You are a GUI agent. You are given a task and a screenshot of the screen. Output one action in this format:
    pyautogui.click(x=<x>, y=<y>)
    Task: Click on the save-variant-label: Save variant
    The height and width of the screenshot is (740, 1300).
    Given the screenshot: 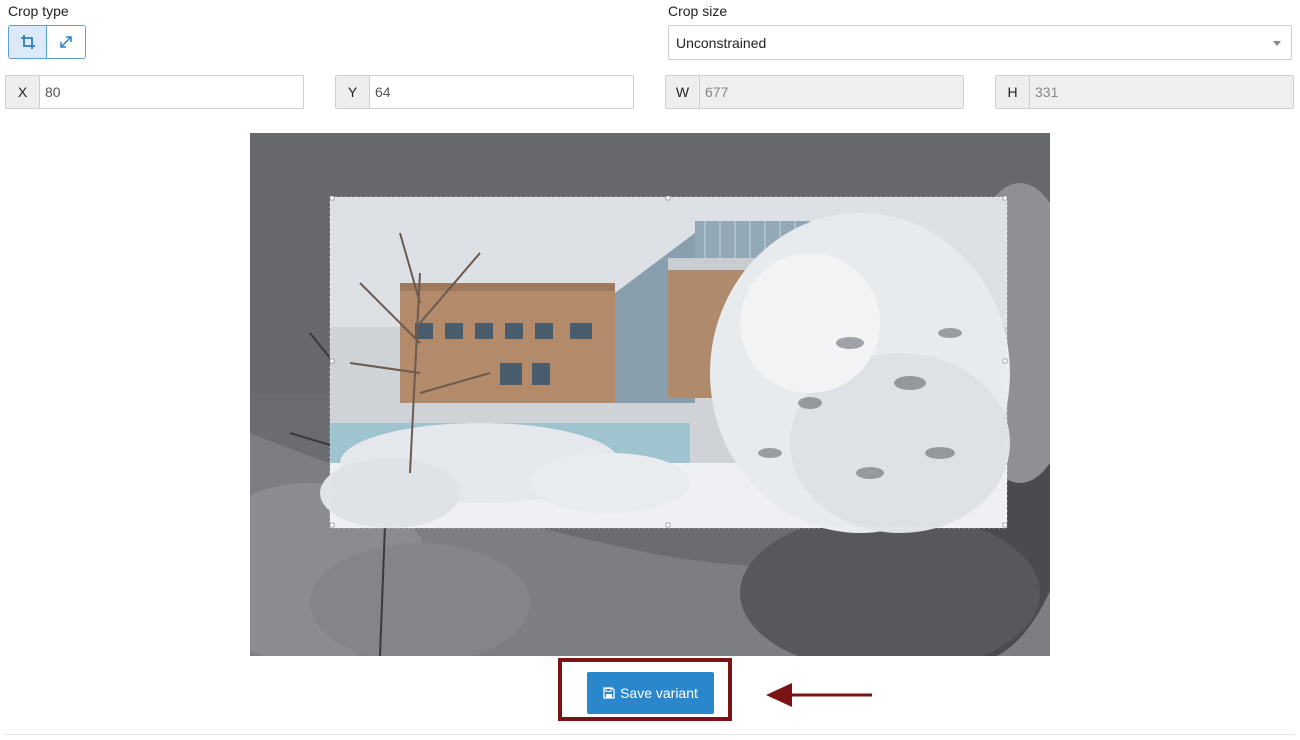 What is the action you would take?
    pyautogui.click(x=659, y=693)
    